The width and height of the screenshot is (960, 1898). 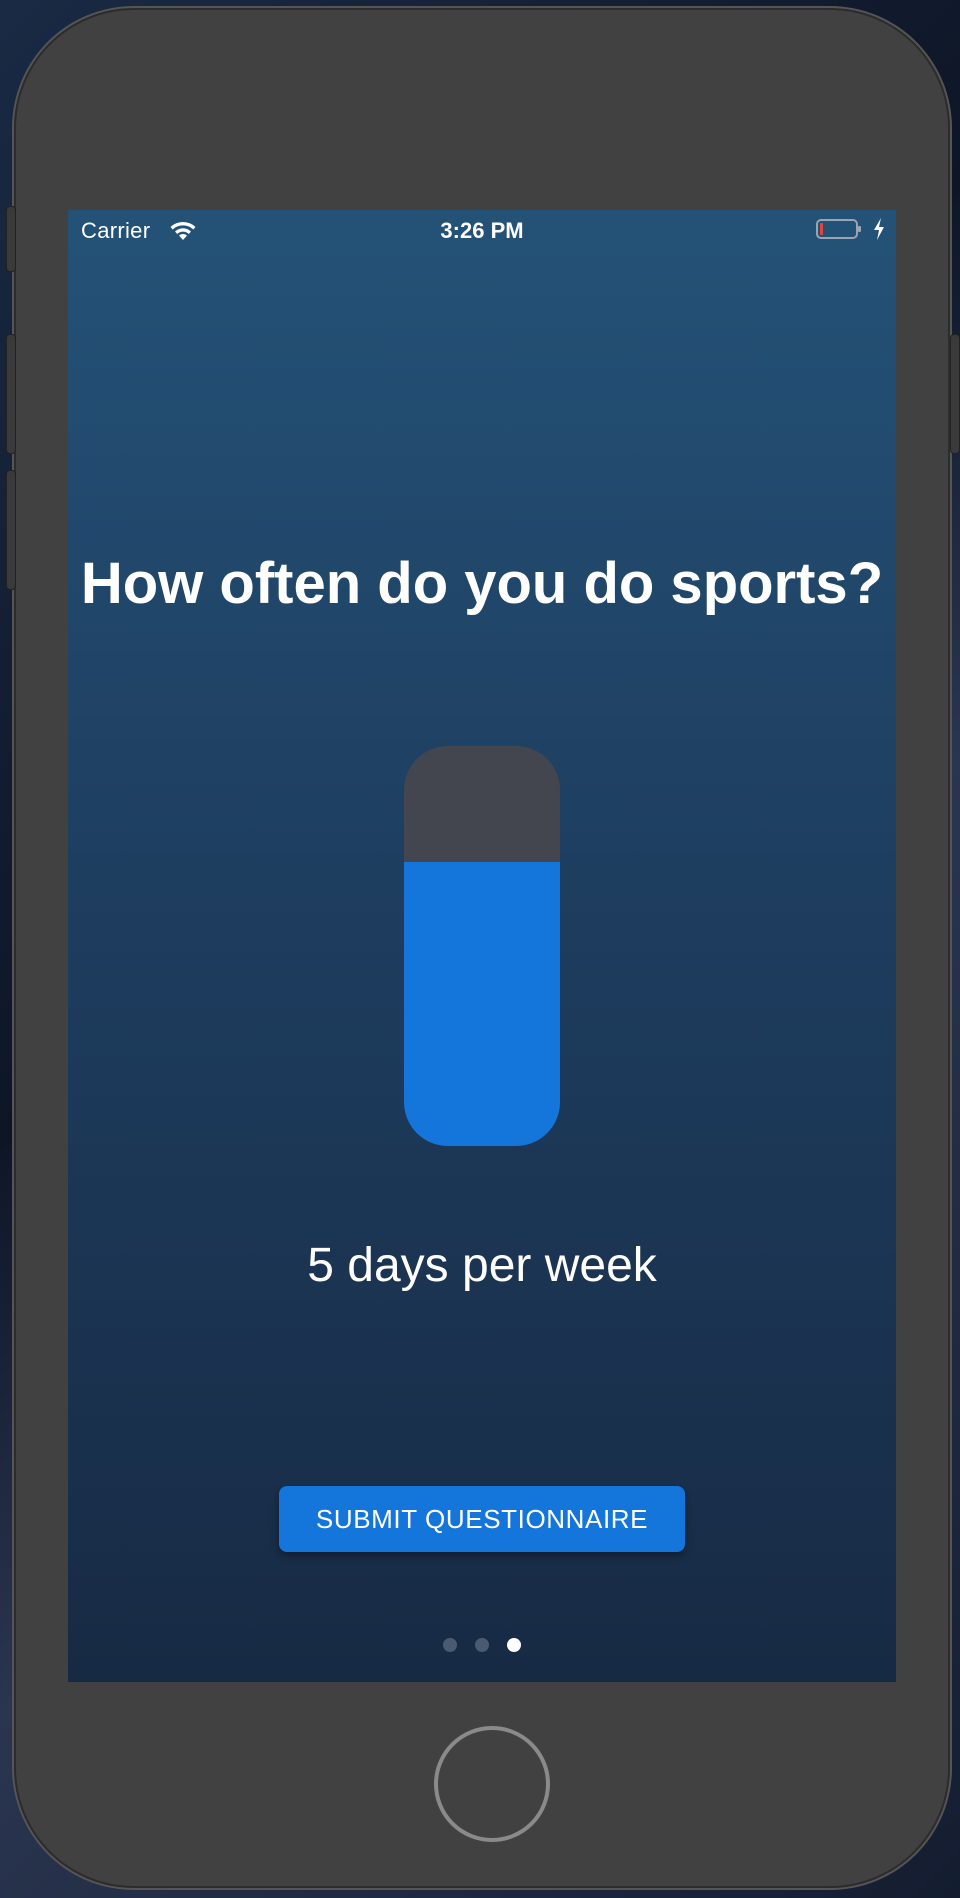 I want to click on status-bar: Carrier 3:26 PM, so click(x=482, y=230).